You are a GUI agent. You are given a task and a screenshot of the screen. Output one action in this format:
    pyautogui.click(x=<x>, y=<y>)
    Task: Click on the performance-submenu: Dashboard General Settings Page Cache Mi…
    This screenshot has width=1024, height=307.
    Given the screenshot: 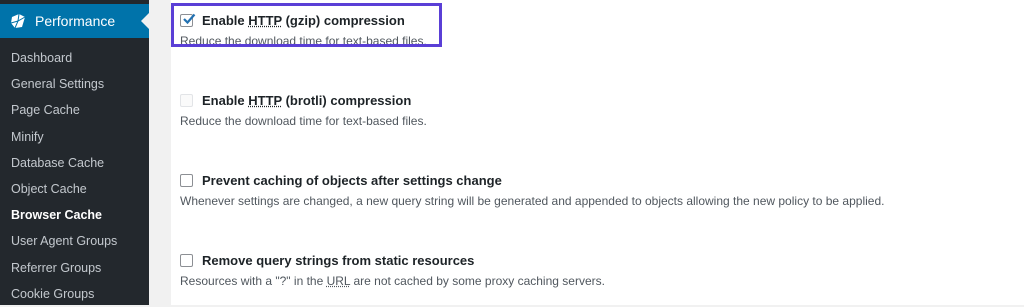 What is the action you would take?
    pyautogui.click(x=74, y=176)
    